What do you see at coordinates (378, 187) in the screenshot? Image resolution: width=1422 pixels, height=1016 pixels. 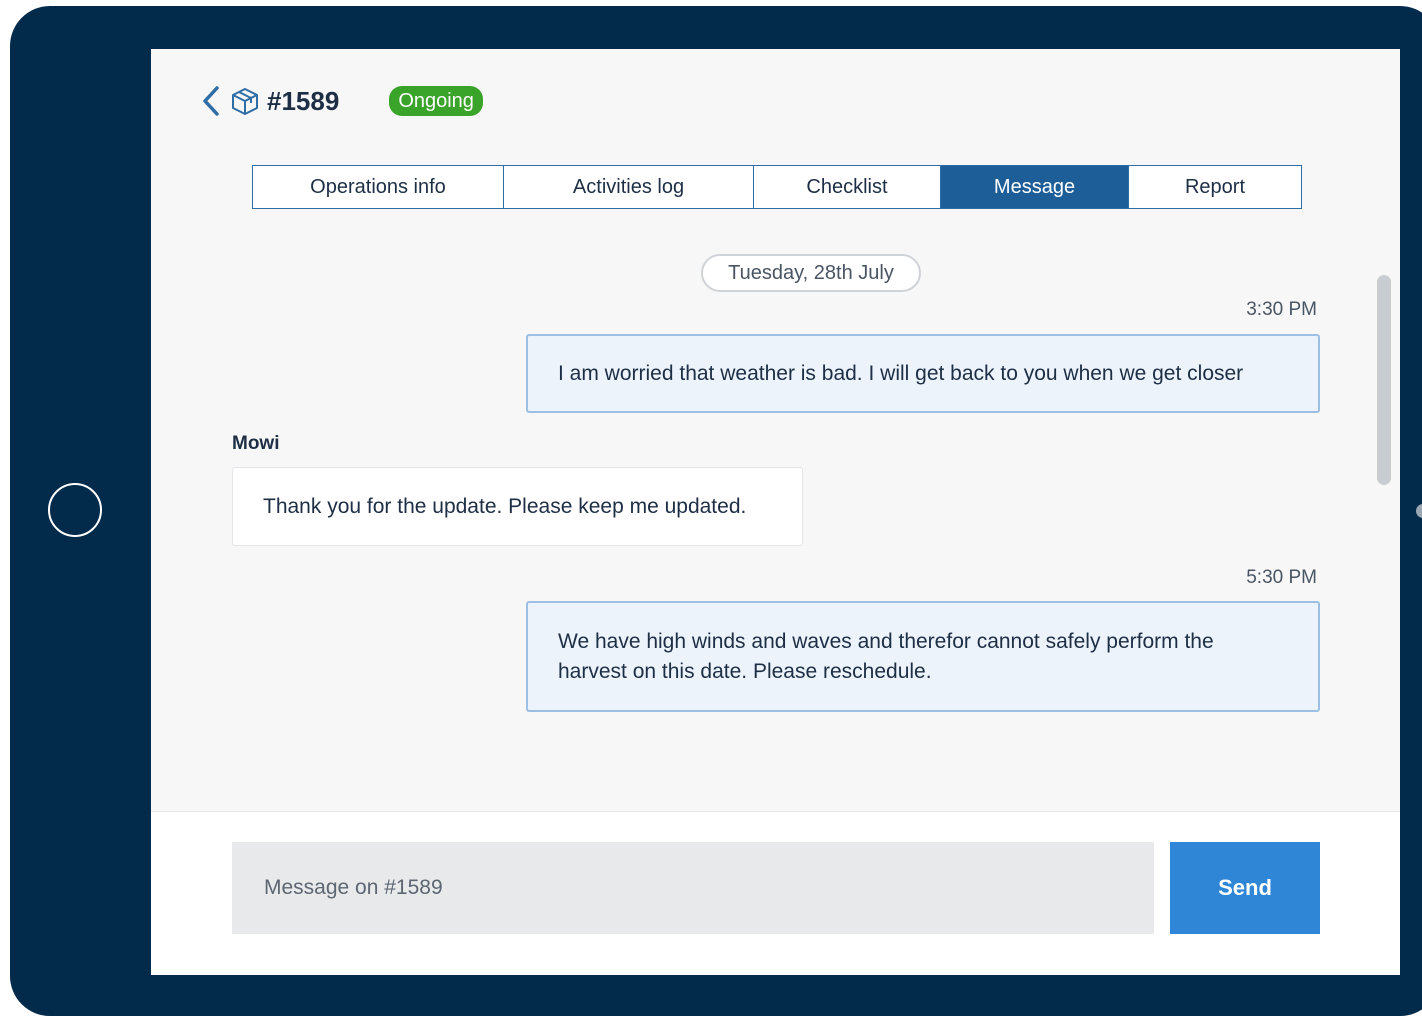 I see `tab-operations-info: Operations info` at bounding box center [378, 187].